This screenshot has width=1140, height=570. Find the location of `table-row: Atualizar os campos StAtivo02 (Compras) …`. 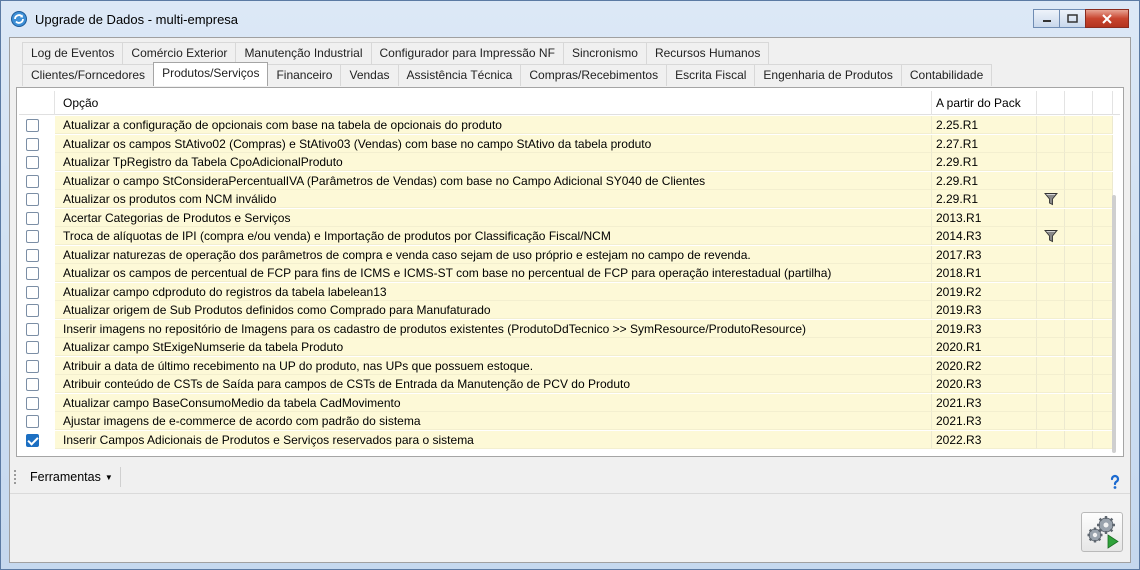

table-row: Atualizar os campos StAtivo02 (Compras) … is located at coordinates (569, 144).